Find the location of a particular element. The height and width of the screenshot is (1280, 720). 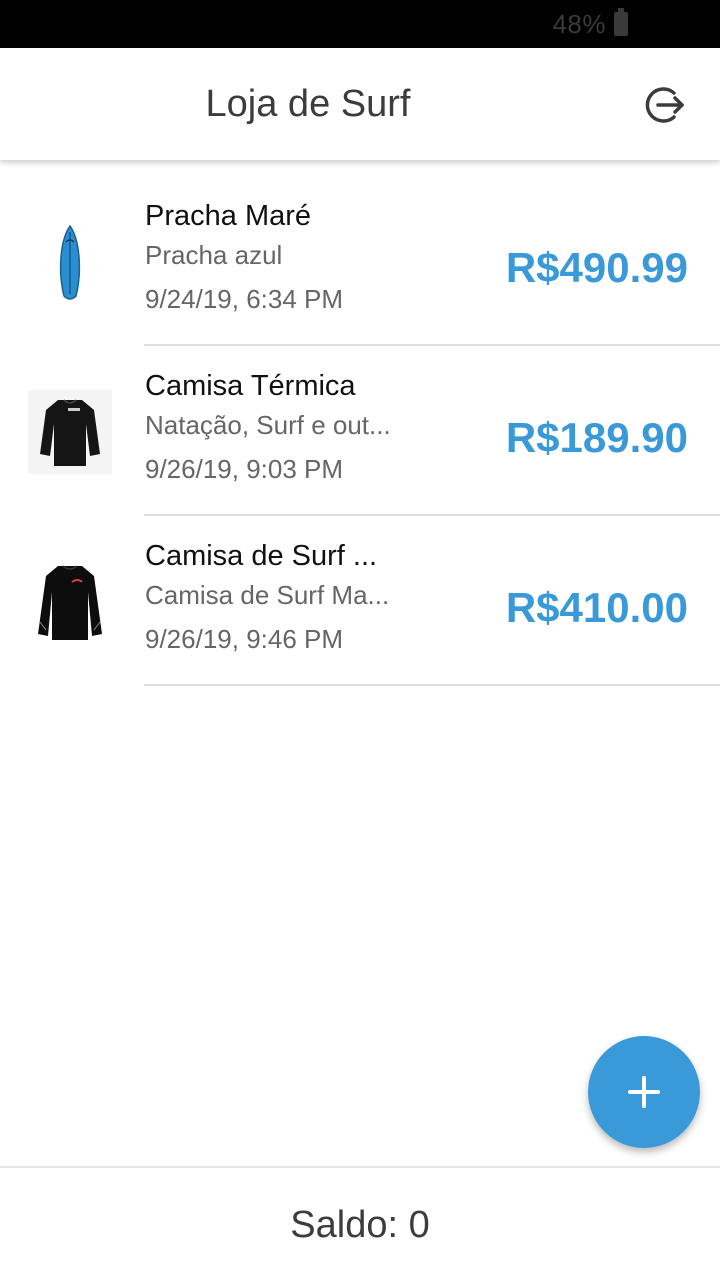

product-price: R$490.99 is located at coordinates (596, 267).